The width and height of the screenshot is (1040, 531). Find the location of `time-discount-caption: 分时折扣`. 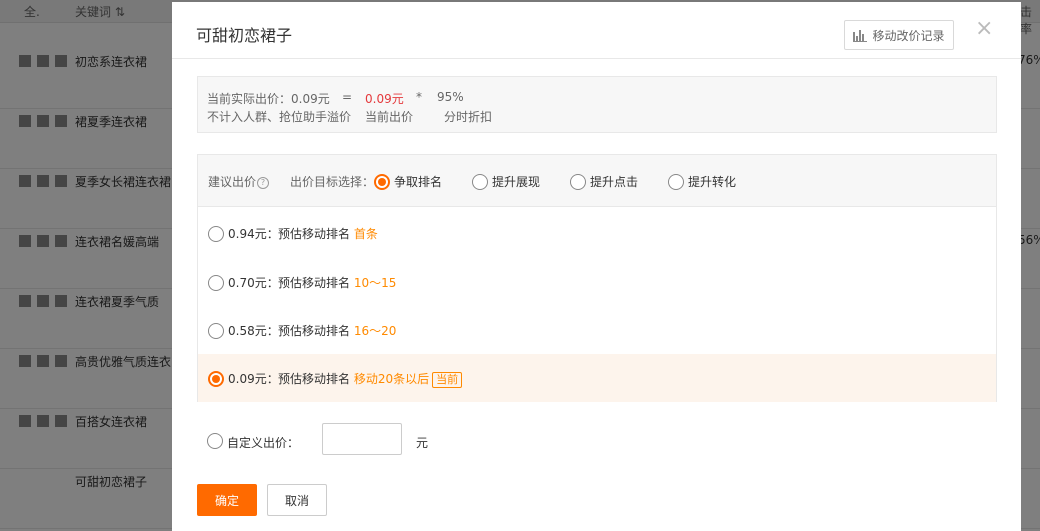

time-discount-caption: 分时折扣 is located at coordinates (468, 117).